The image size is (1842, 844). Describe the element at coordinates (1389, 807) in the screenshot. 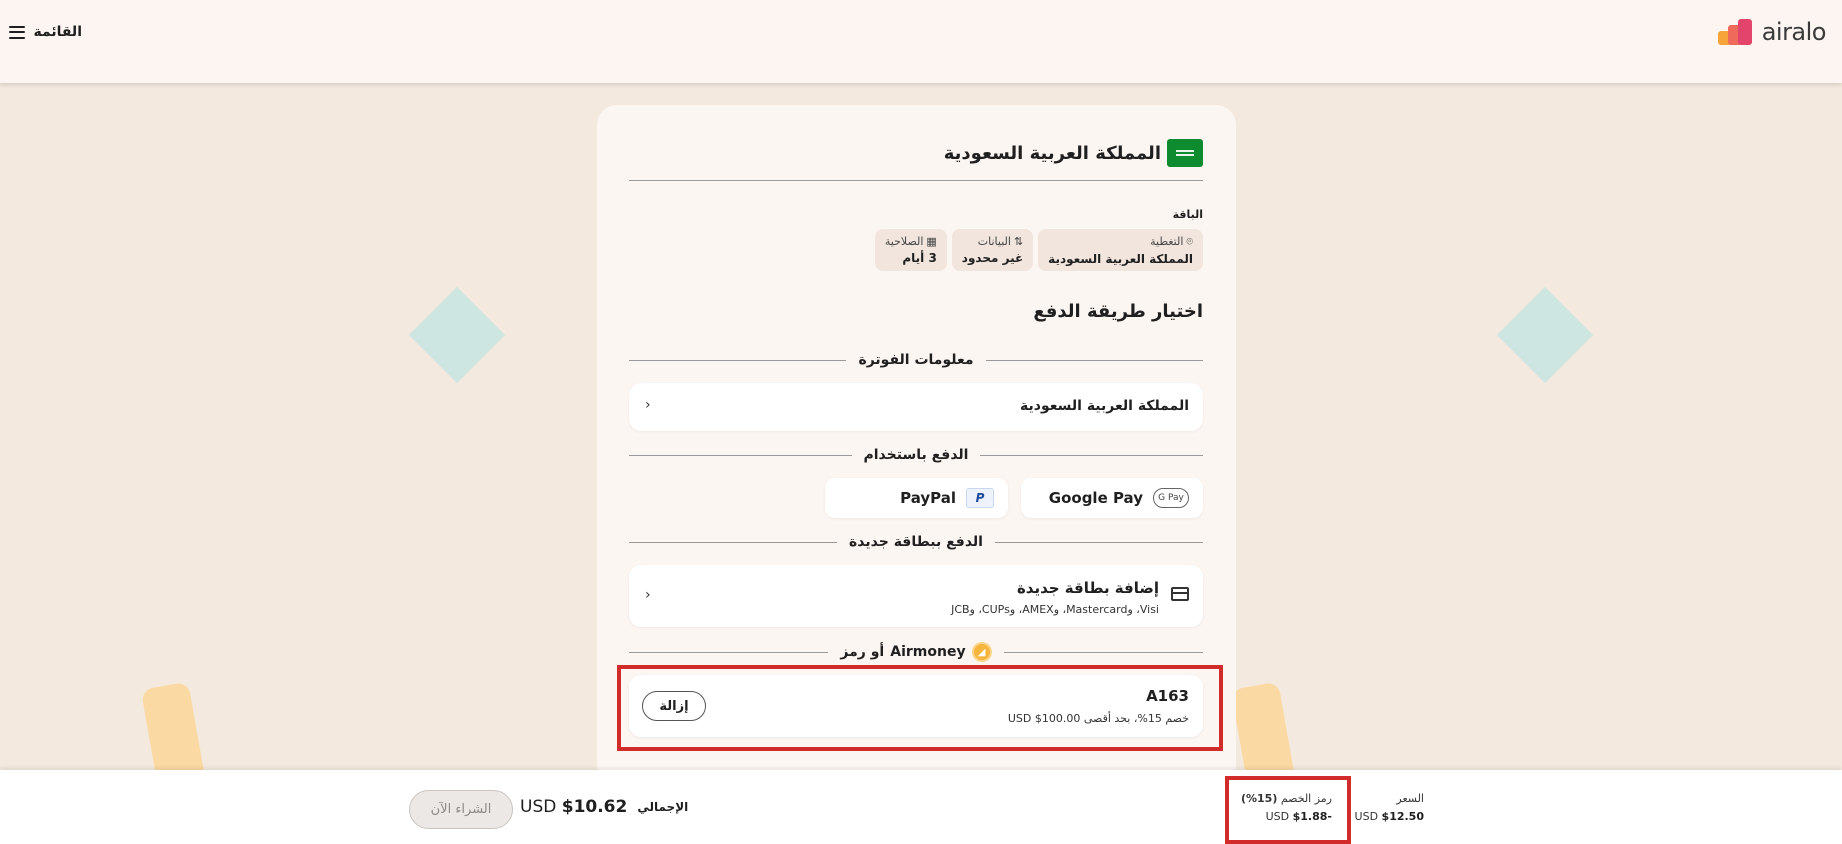

I see `price-summary: السعر $12.50 USD` at that location.